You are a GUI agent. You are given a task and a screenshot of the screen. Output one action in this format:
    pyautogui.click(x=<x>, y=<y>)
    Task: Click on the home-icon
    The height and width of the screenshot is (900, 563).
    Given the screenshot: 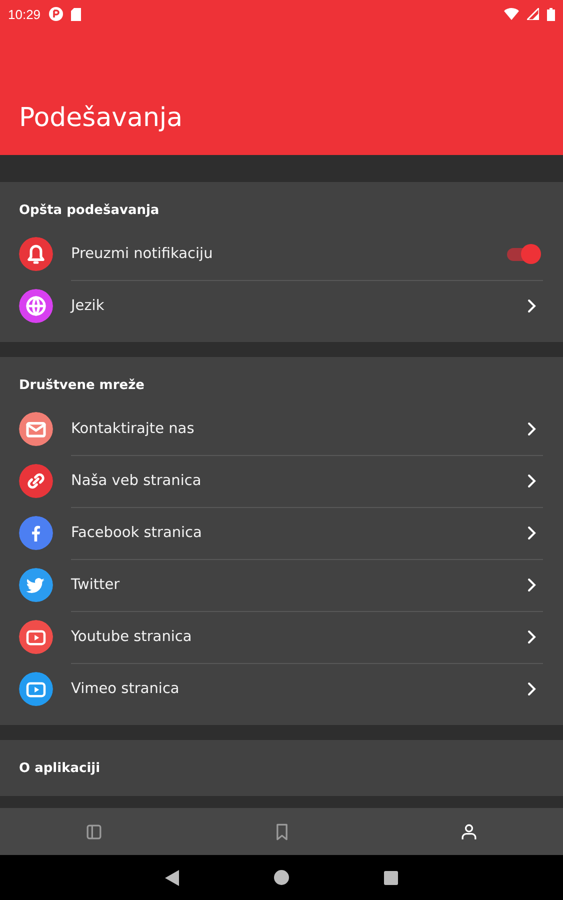 What is the action you would take?
    pyautogui.click(x=281, y=877)
    